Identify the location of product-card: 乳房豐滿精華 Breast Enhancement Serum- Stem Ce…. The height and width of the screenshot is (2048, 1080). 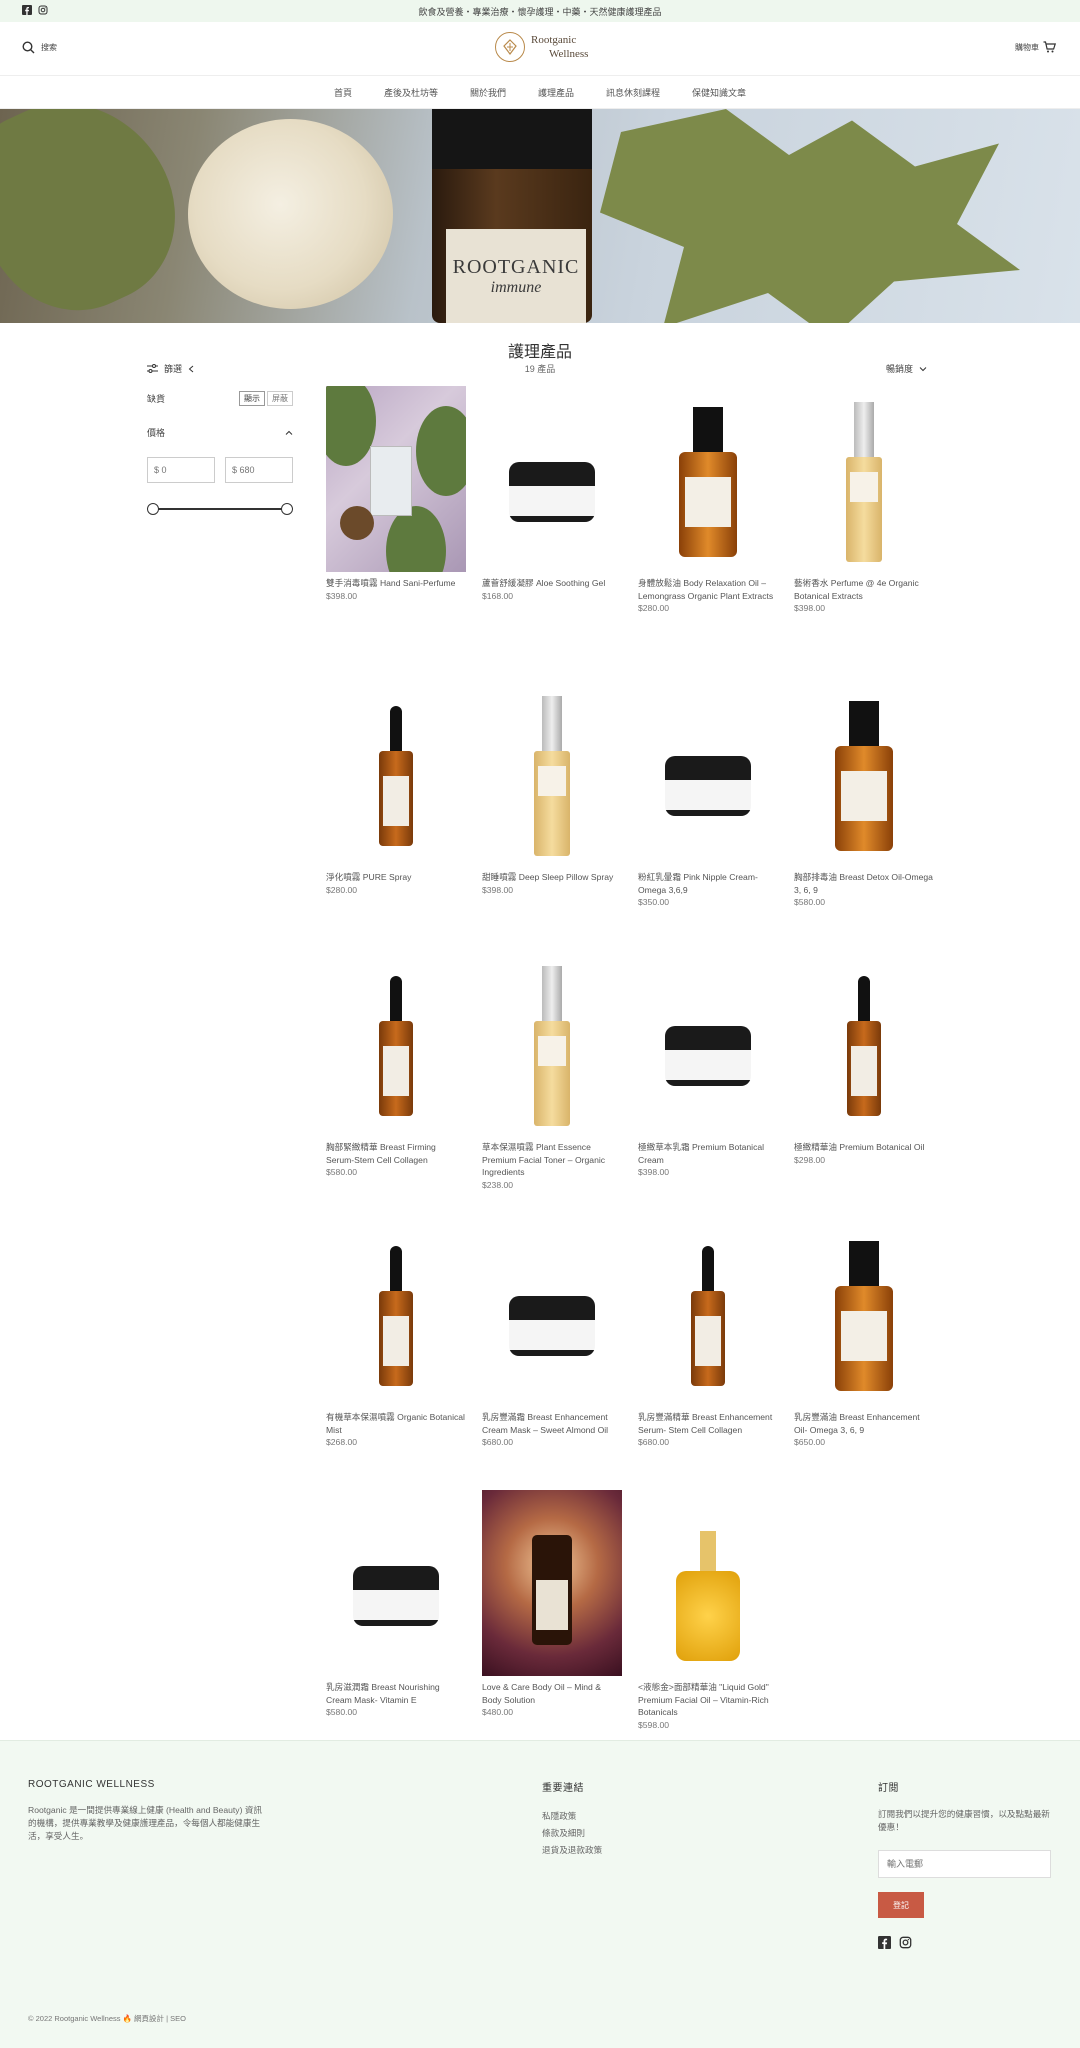
(708, 1334).